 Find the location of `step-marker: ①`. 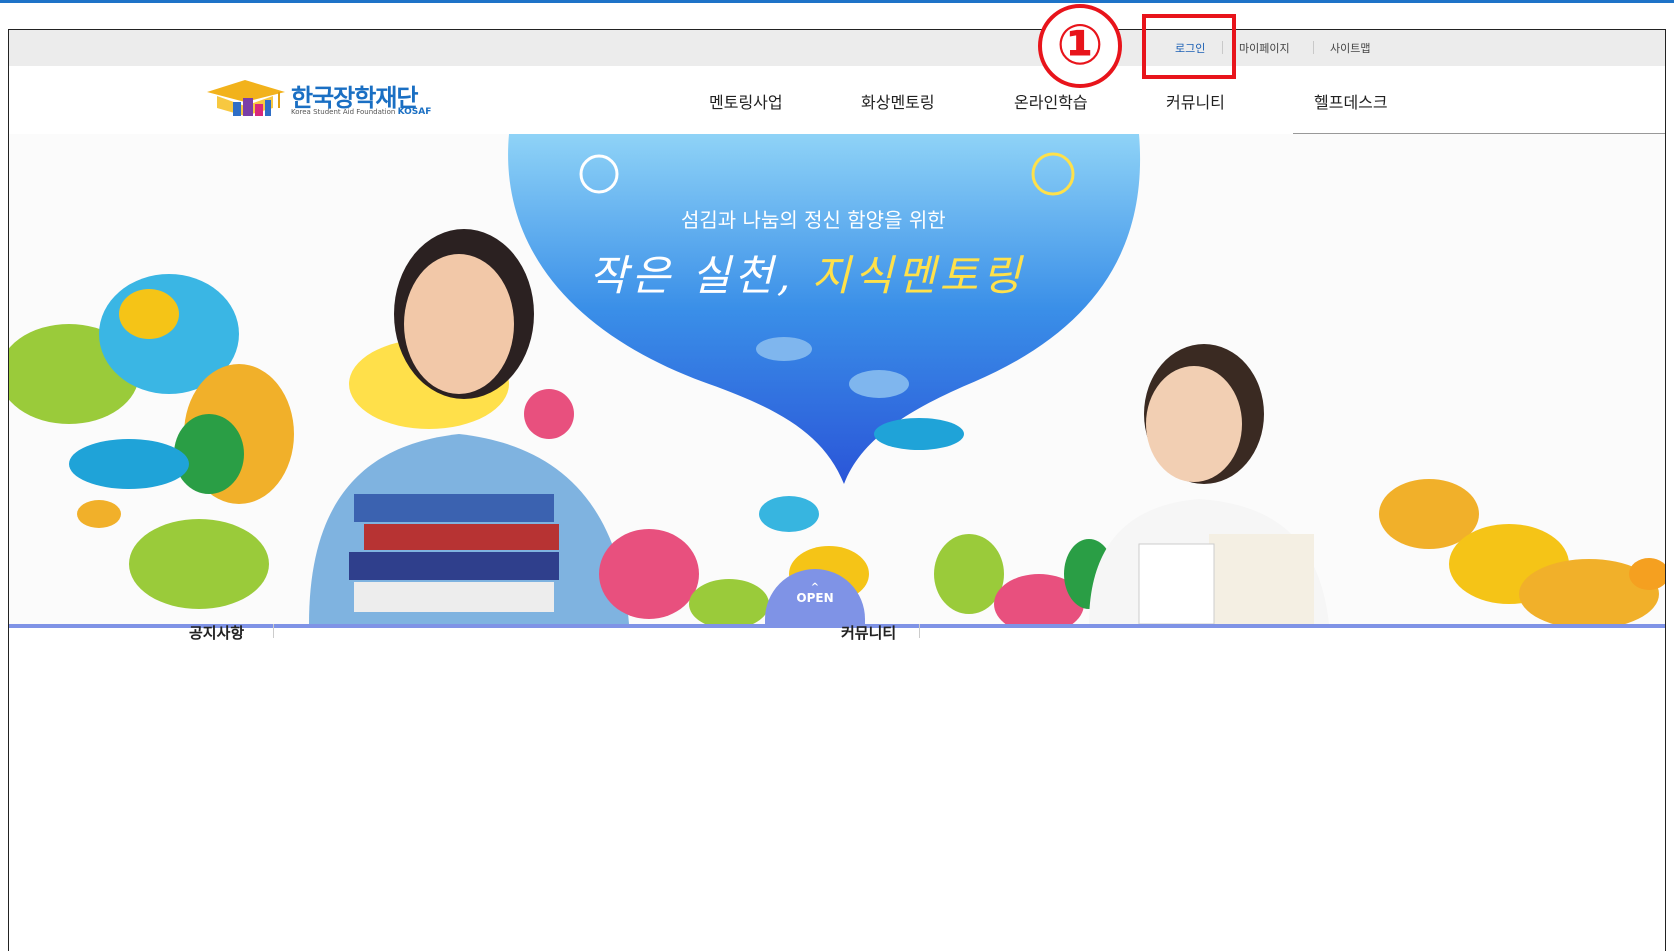

step-marker: ① is located at coordinates (1080, 46).